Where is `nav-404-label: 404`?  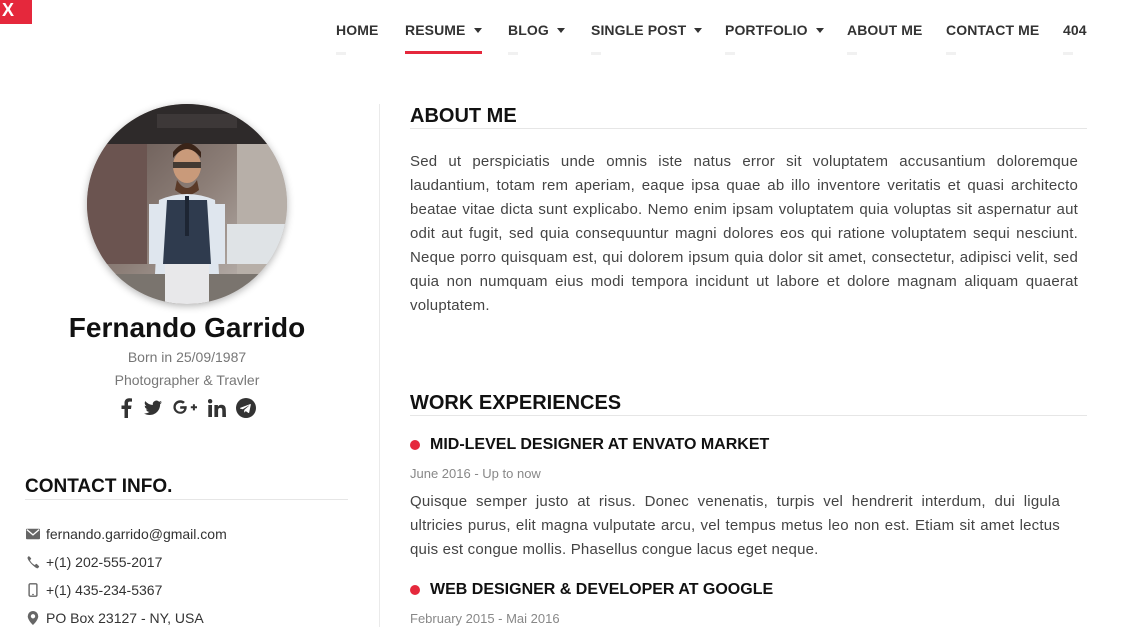 nav-404-label: 404 is located at coordinates (1075, 30).